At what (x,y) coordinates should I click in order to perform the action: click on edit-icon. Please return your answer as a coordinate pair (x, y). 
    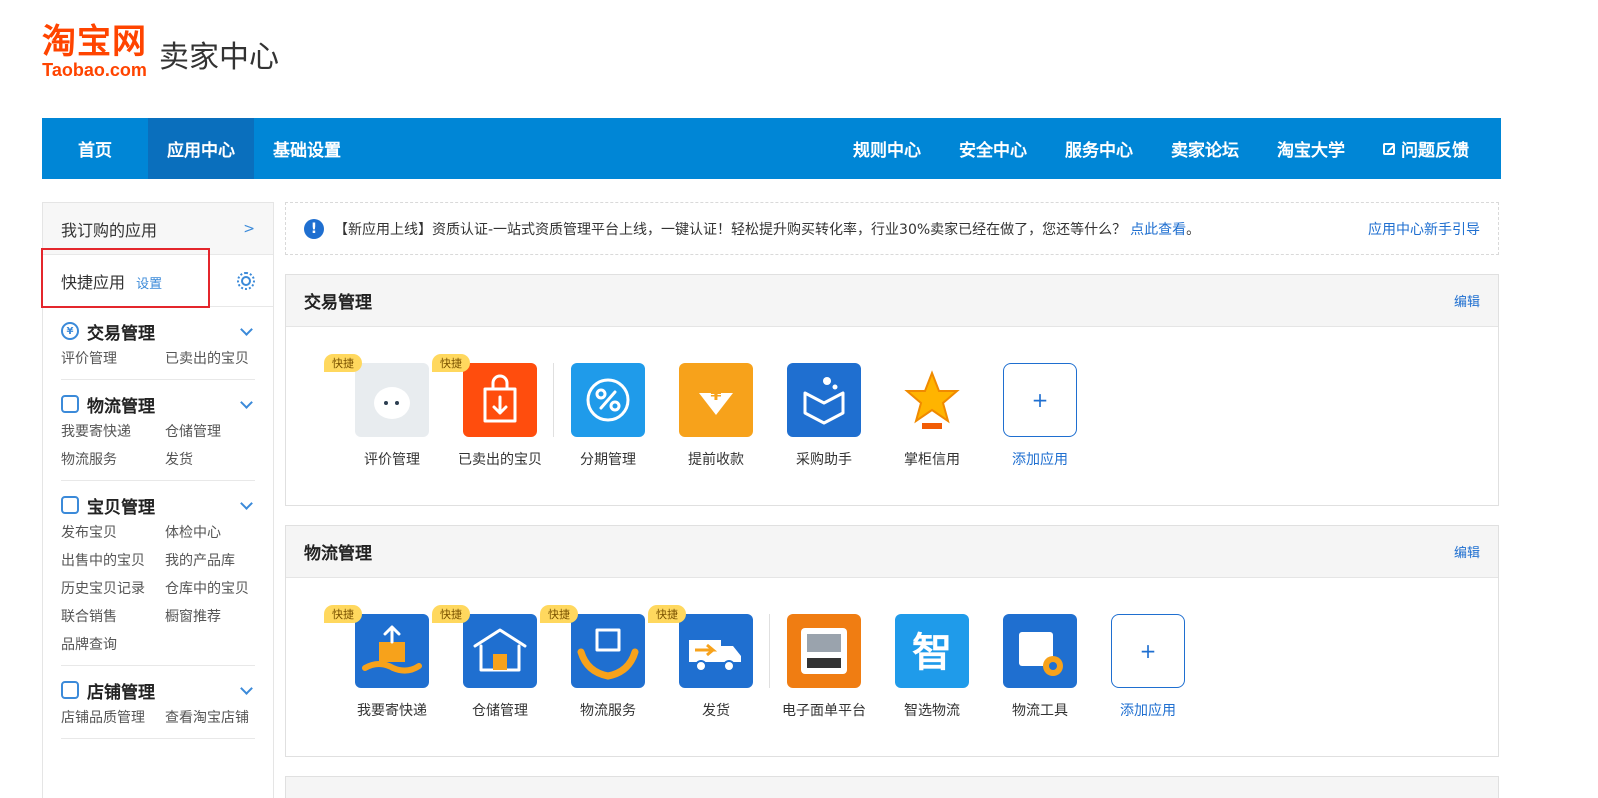
    Looking at the image, I should click on (1389, 148).